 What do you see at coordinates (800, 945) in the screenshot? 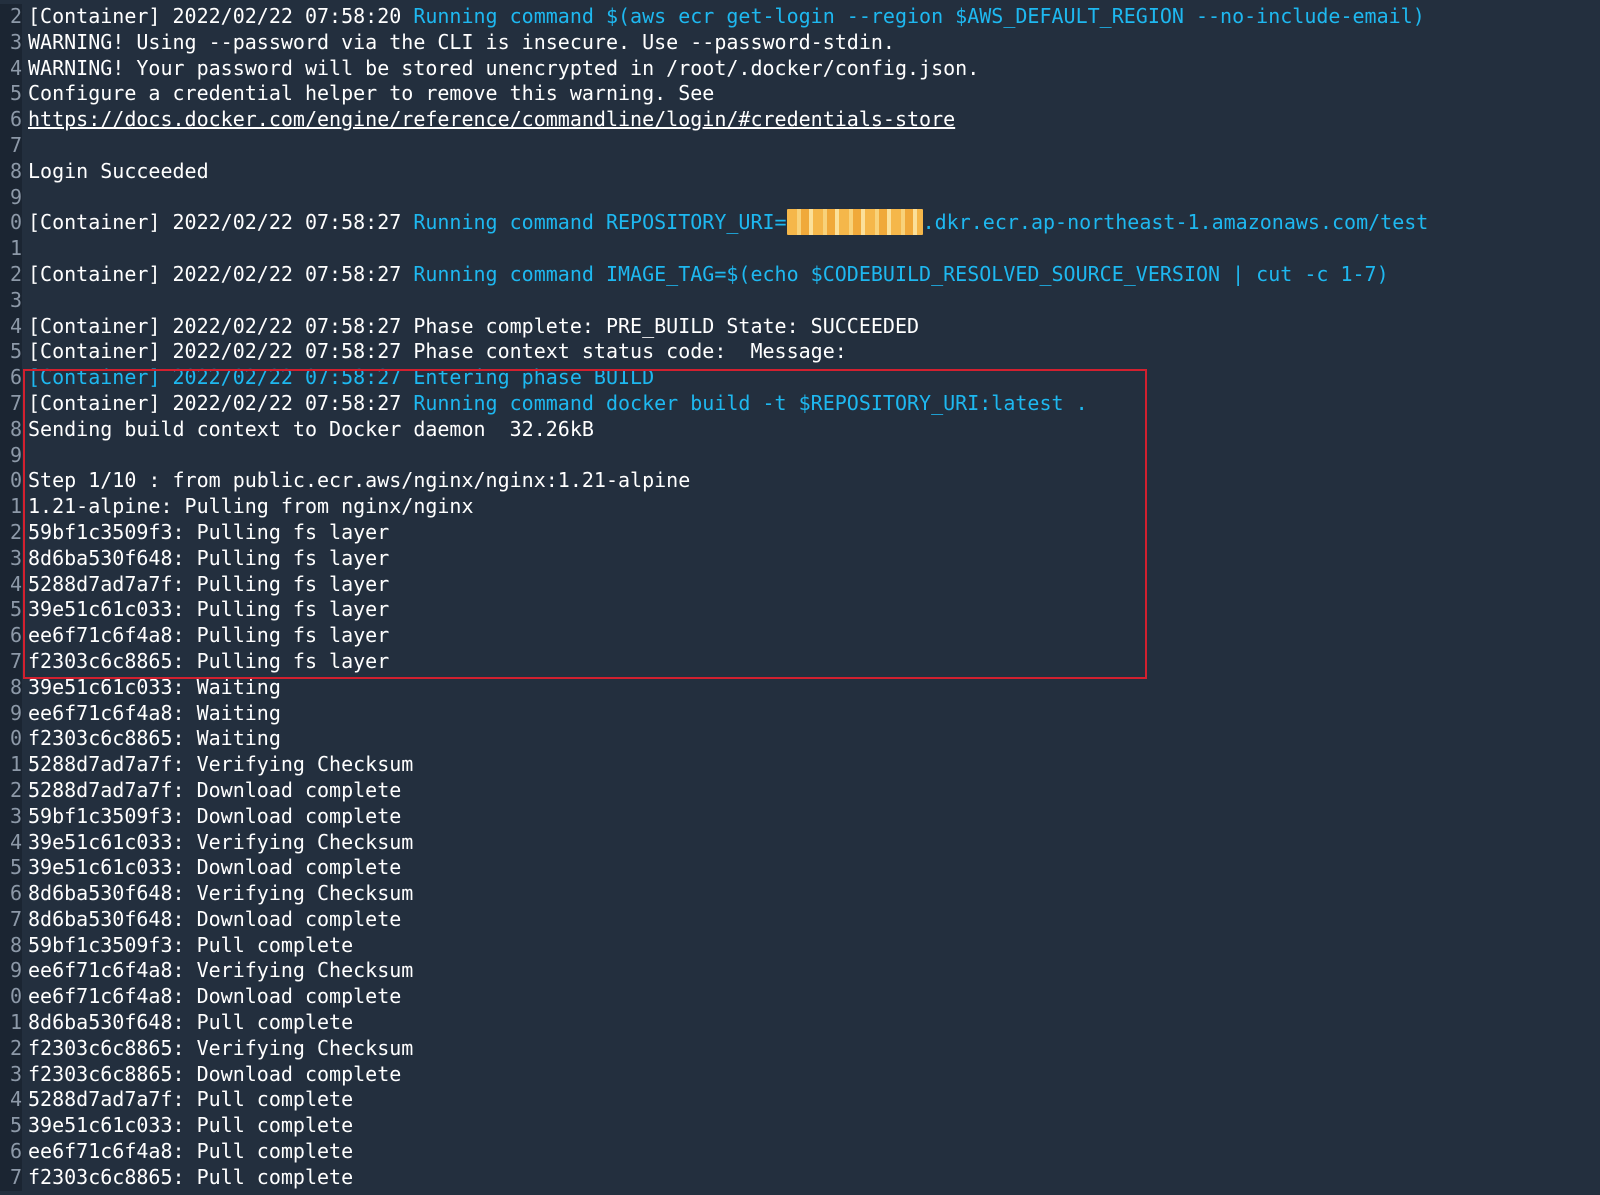
I see `log-line: 8 59bf1c3509f3: Pull complete` at bounding box center [800, 945].